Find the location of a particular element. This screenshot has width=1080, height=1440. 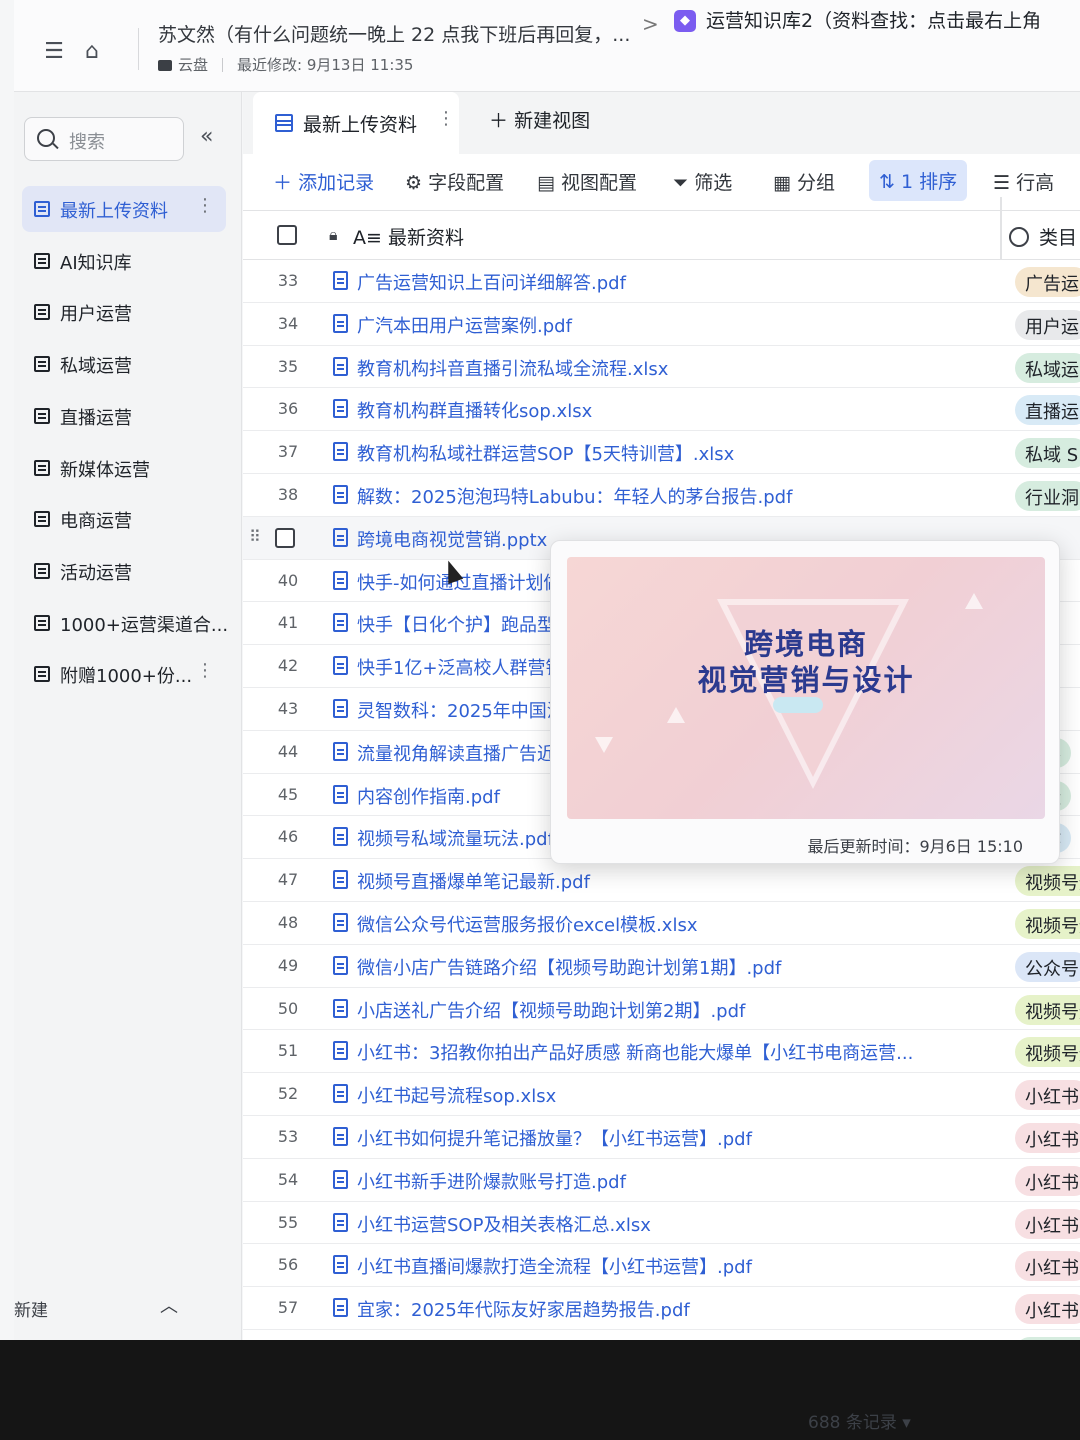

sidebar-item: 用户运营 is located at coordinates (124, 312).